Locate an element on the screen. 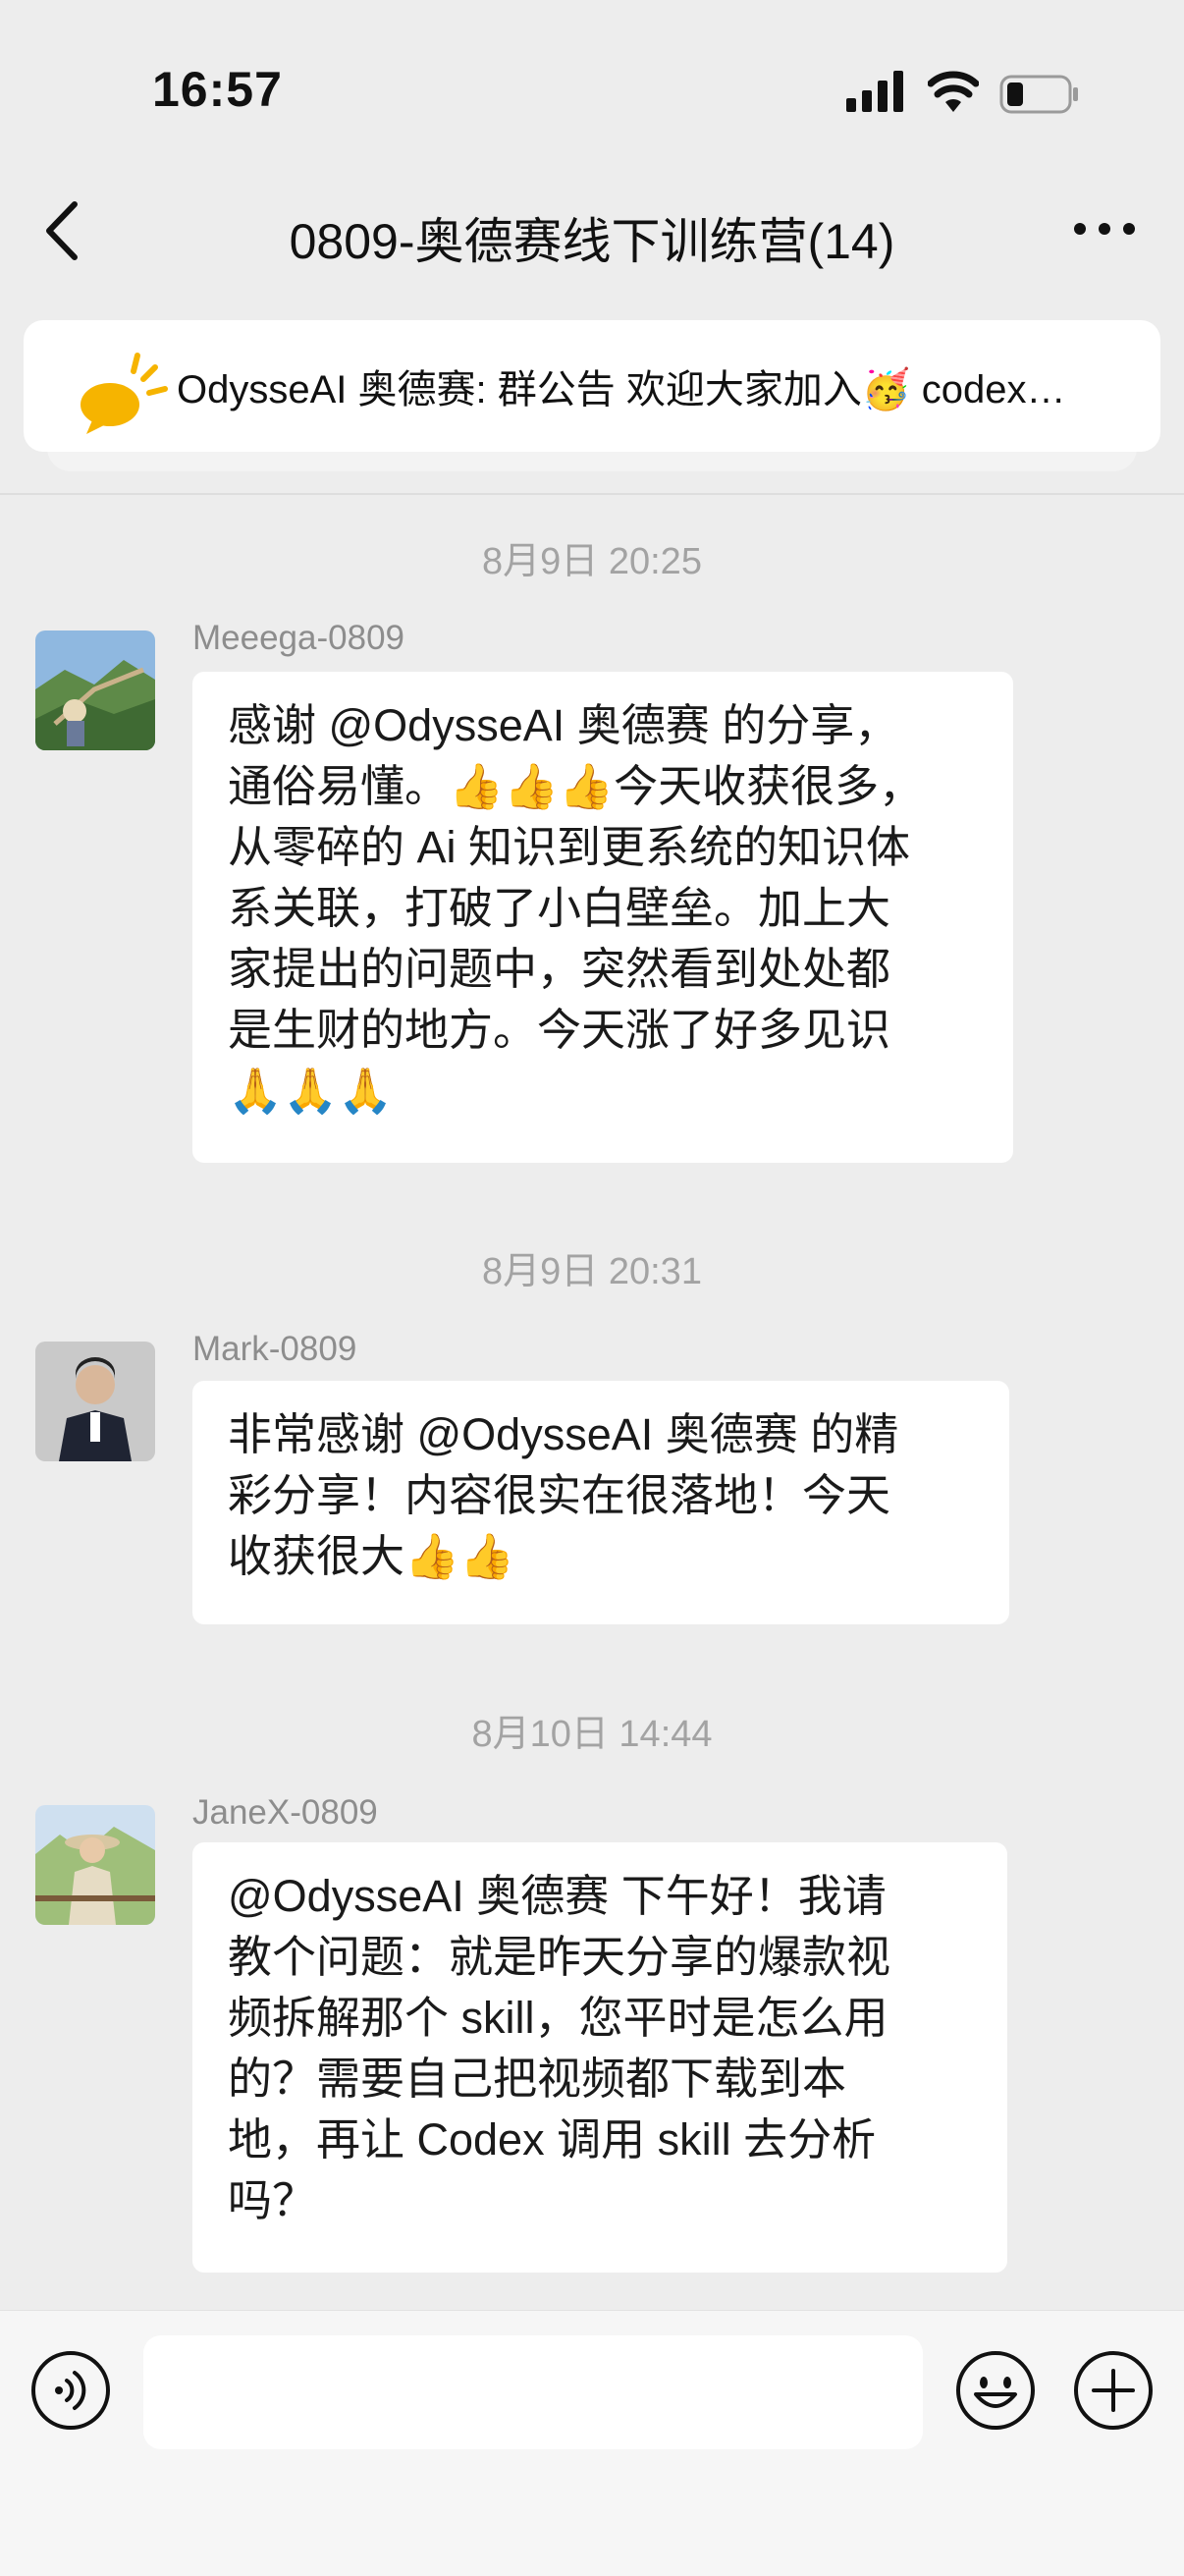 This screenshot has height=2576, width=1184. plus-icon is located at coordinates (1113, 2391).